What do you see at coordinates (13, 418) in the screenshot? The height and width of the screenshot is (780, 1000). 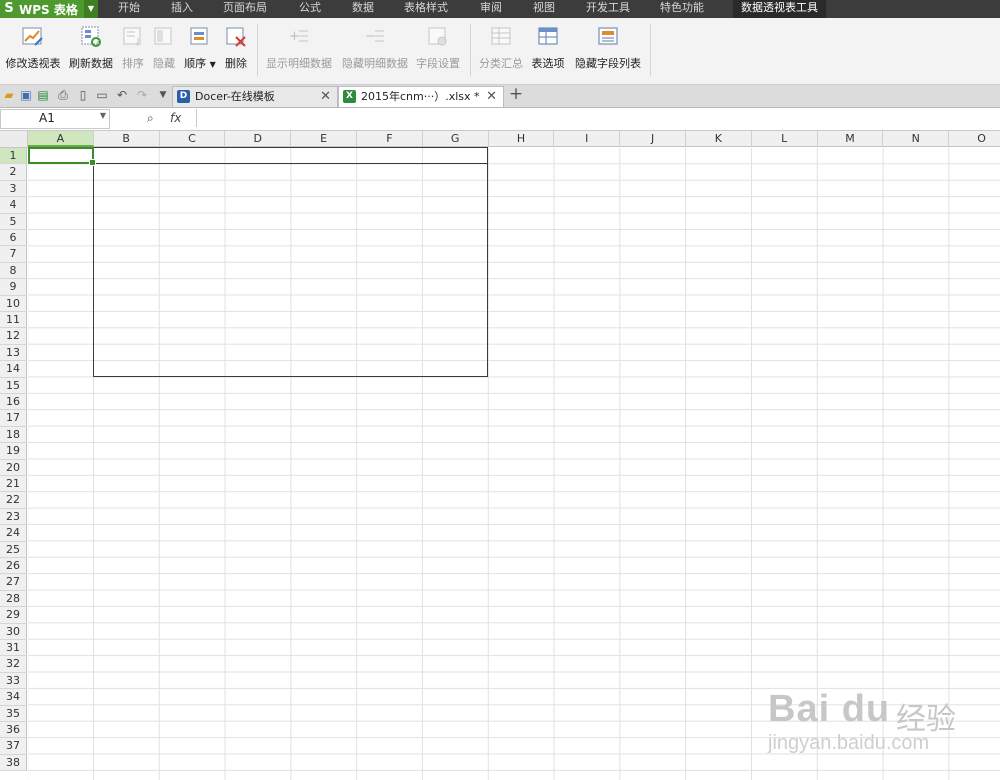 I see `row-header-17: 17` at bounding box center [13, 418].